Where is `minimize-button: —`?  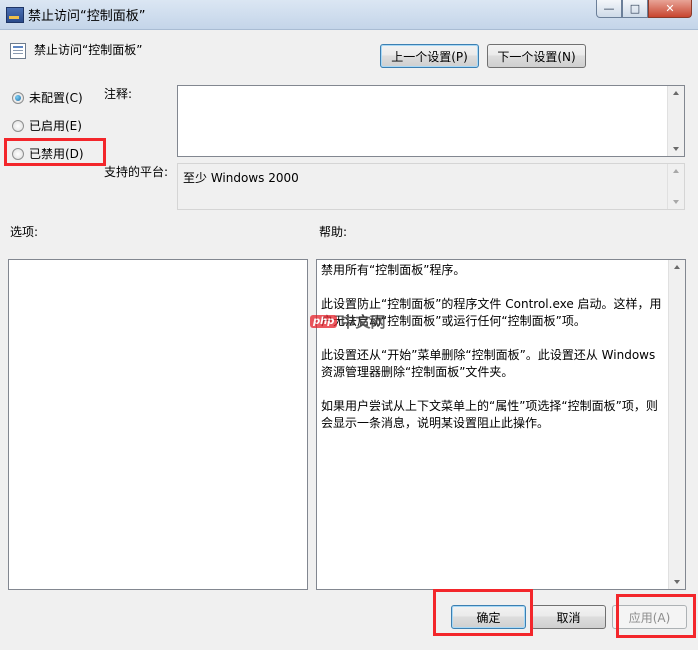 minimize-button: — is located at coordinates (609, 9).